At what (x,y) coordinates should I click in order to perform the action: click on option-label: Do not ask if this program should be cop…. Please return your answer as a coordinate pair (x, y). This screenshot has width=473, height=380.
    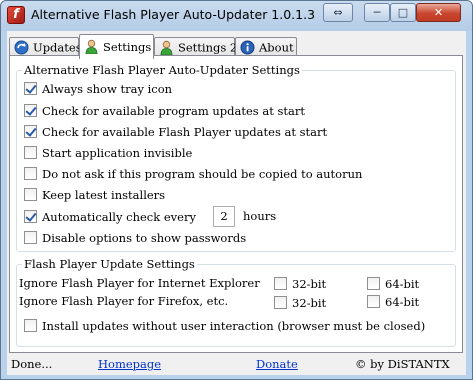
    Looking at the image, I should click on (202, 174).